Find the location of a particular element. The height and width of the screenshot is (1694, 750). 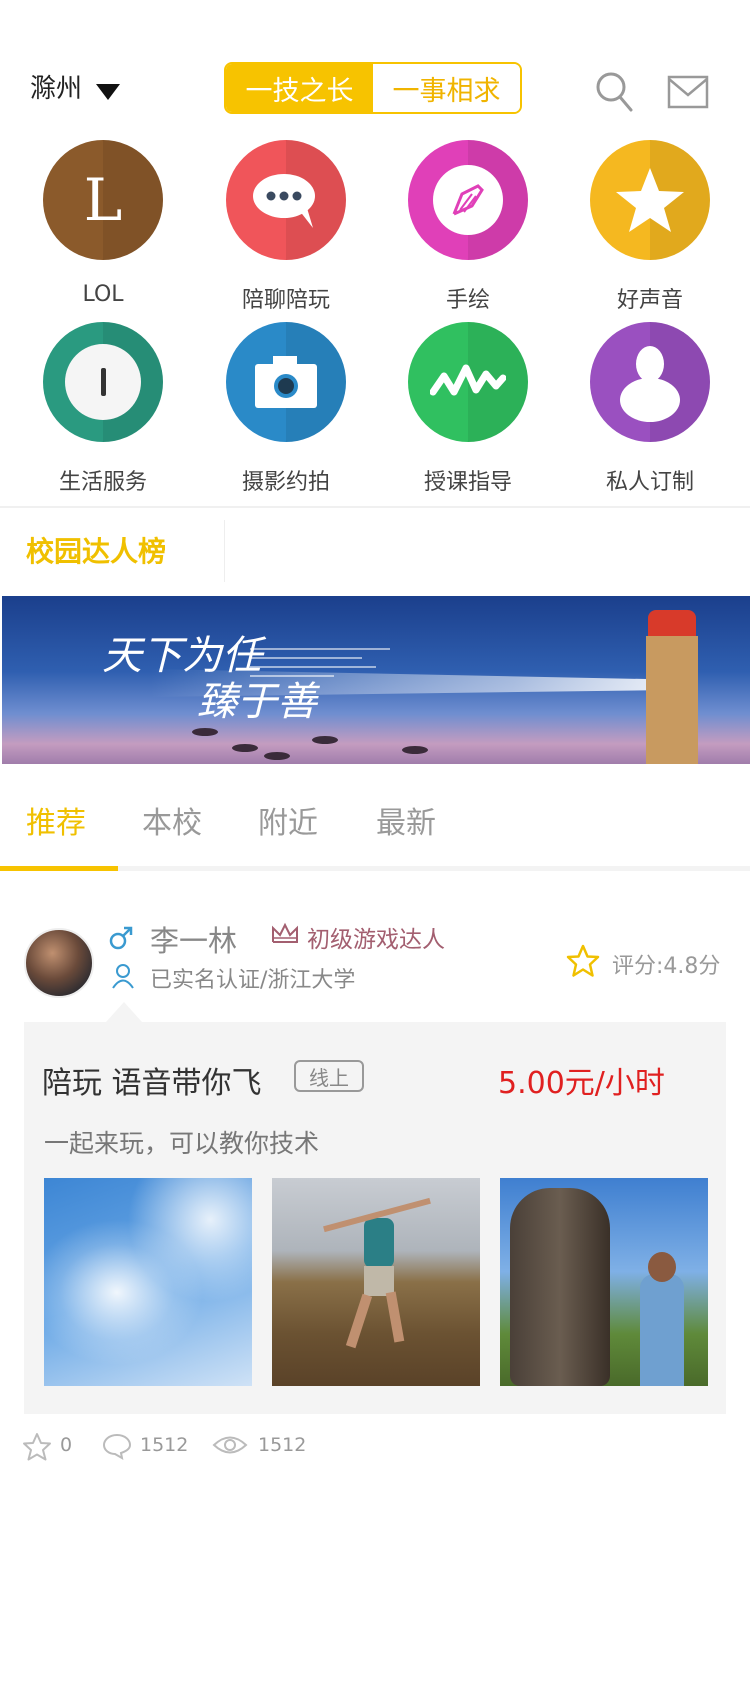

category-voice: 好声音 is located at coordinates (650, 227).